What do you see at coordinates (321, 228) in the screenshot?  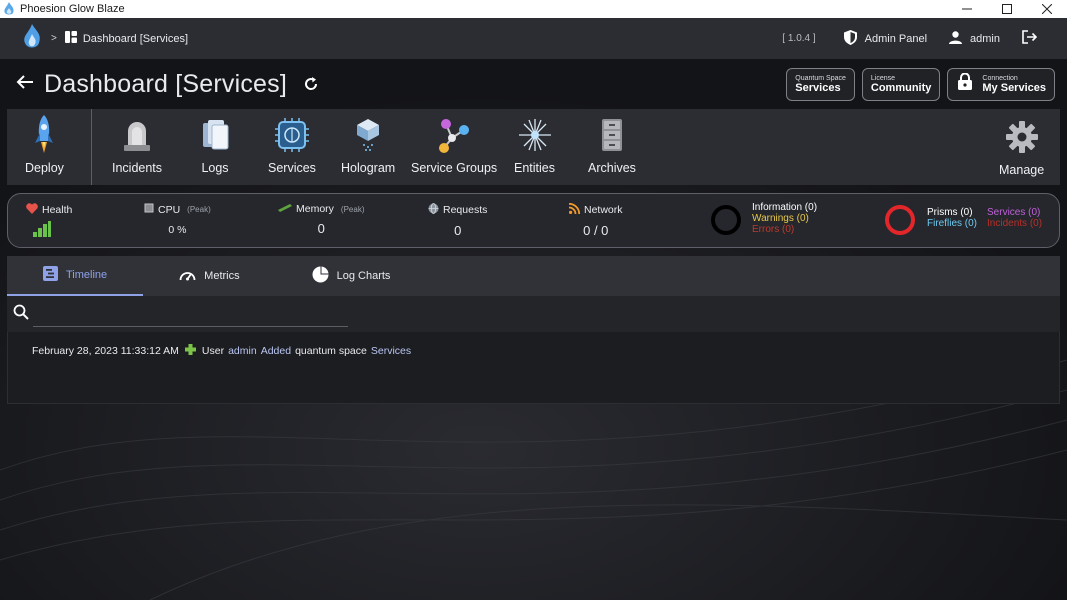 I see `memory-value: 0` at bounding box center [321, 228].